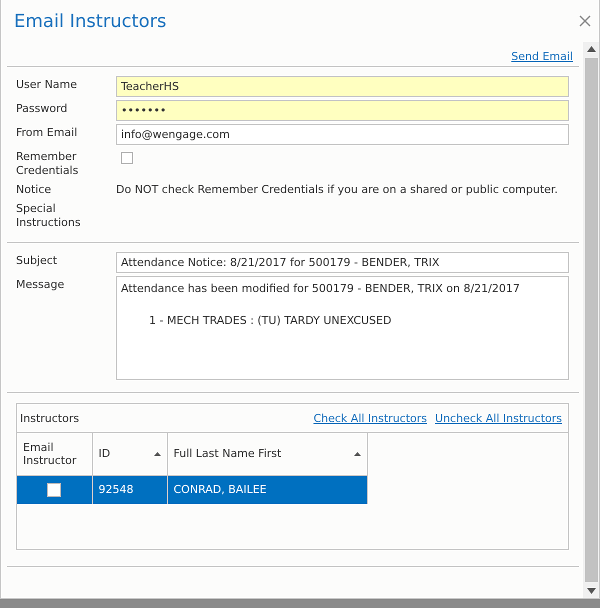  I want to click on field-label: User Name, so click(47, 84).